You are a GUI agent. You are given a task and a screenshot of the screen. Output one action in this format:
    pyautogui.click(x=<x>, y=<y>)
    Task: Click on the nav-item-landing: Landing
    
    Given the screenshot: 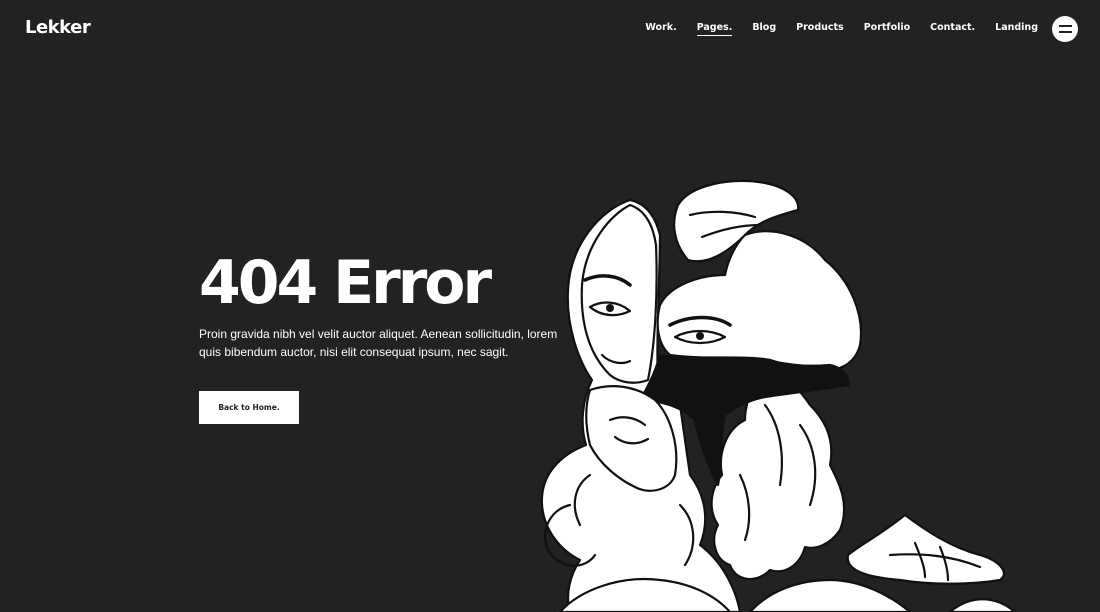 What is the action you would take?
    pyautogui.click(x=1016, y=28)
    